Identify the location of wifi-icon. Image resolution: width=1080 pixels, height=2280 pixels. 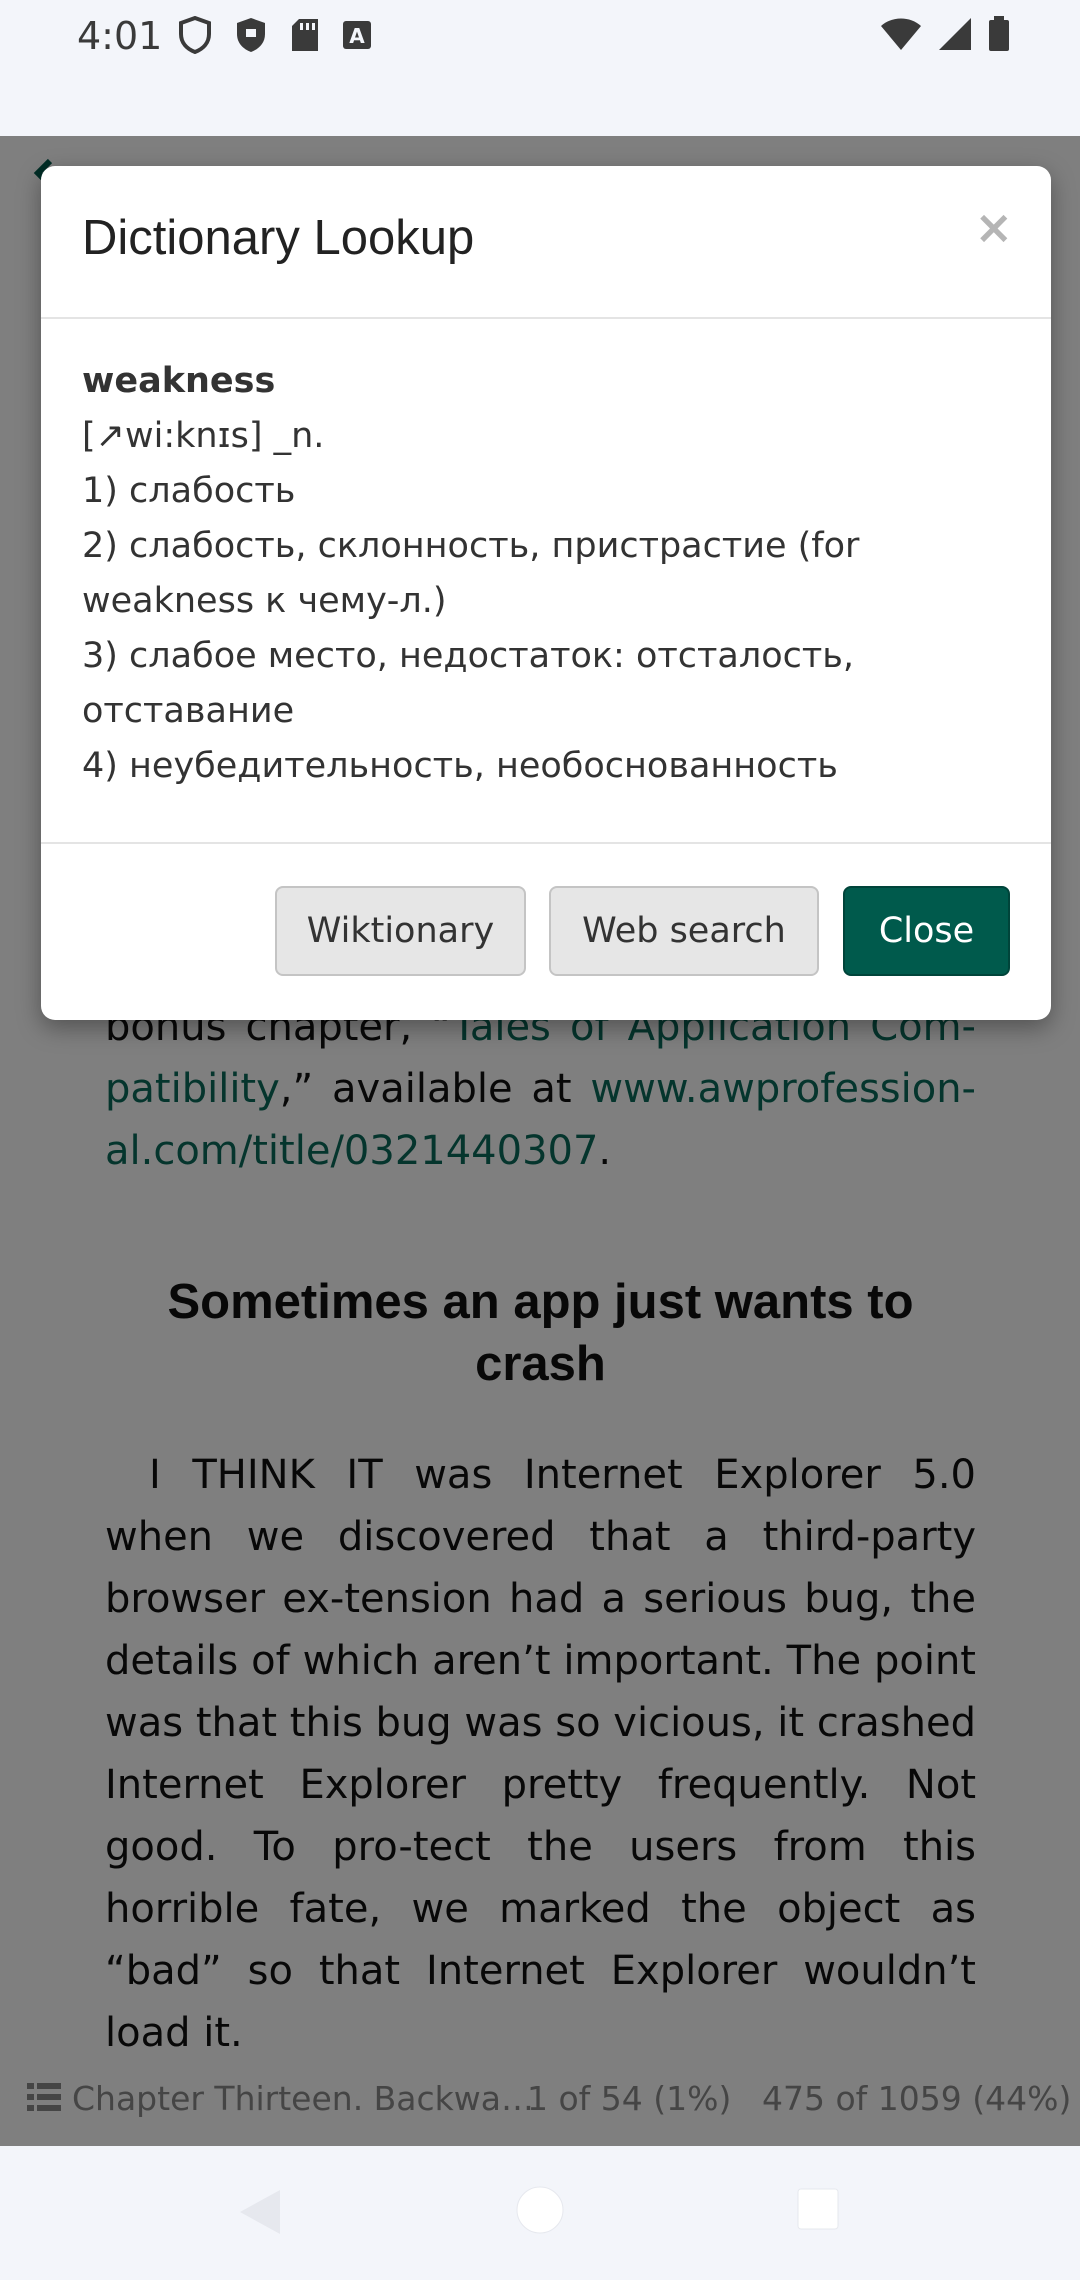
(901, 34).